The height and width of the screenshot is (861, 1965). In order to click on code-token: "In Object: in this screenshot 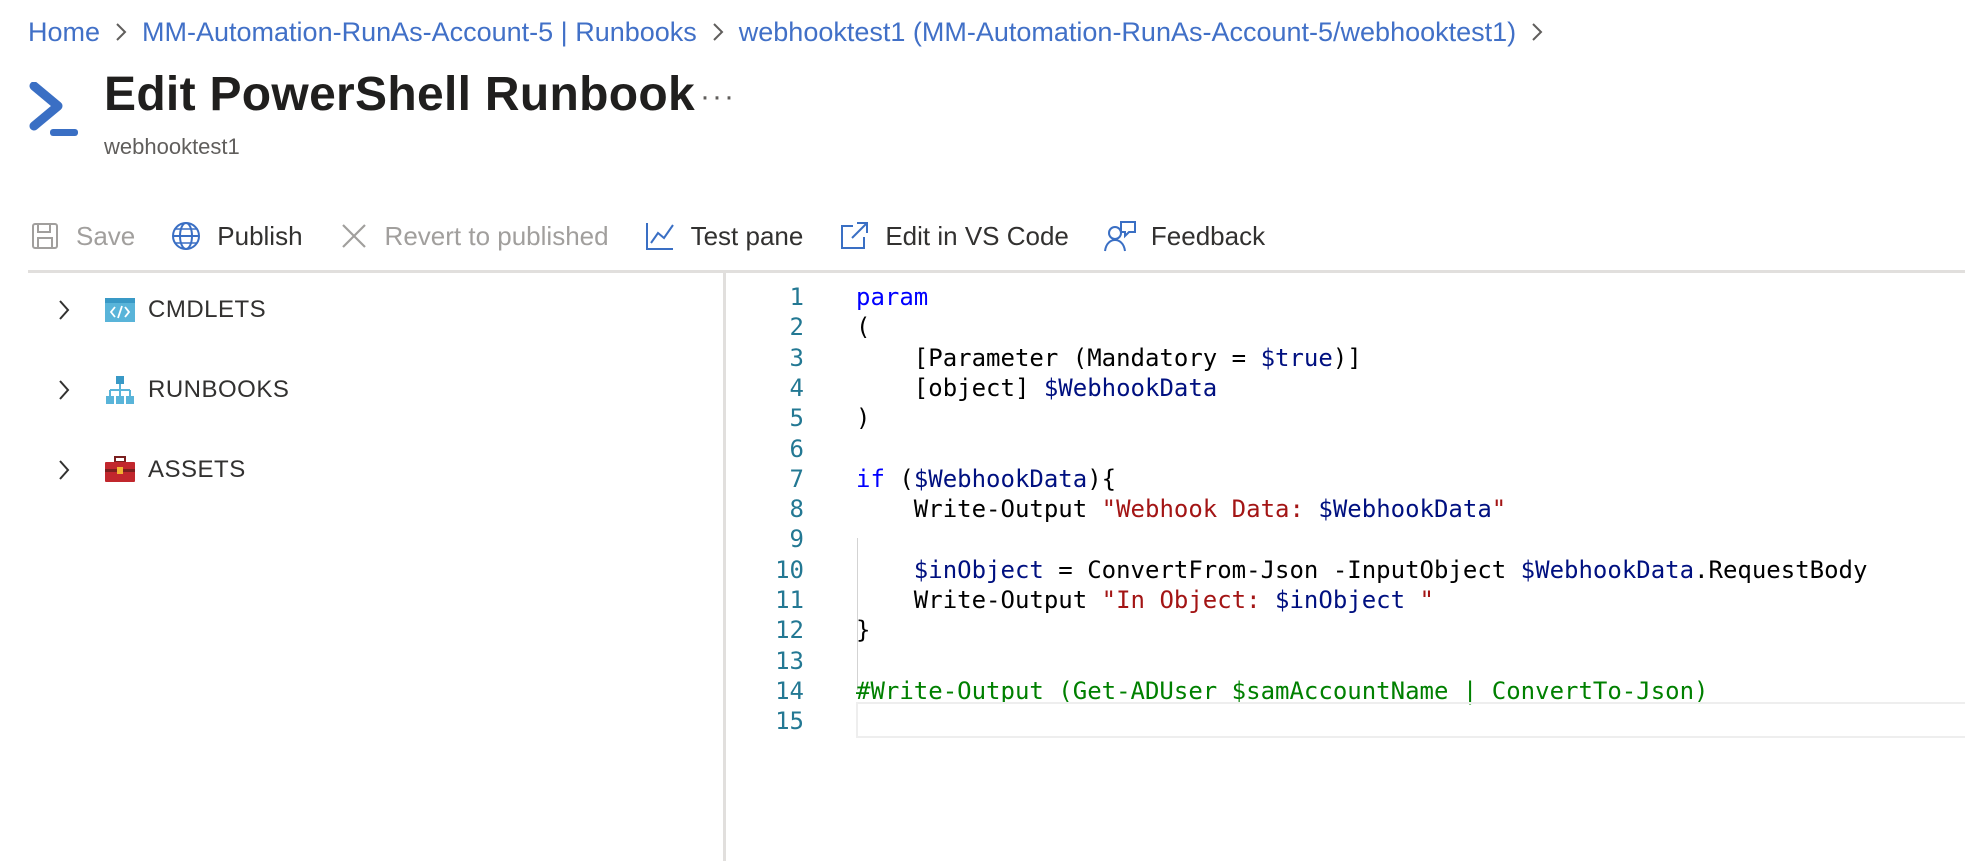, I will do `click(1188, 600)`.